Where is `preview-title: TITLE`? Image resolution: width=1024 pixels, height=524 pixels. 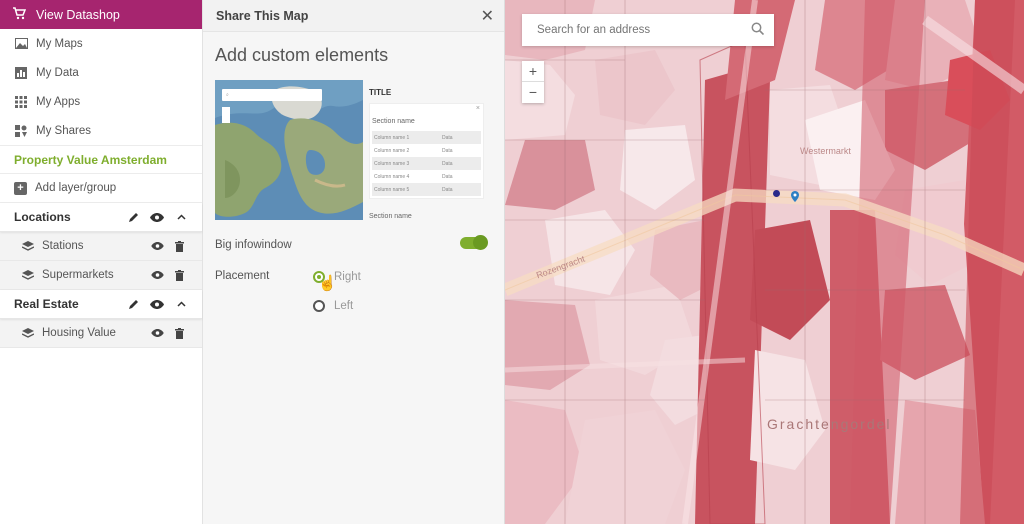 preview-title: TITLE is located at coordinates (380, 92).